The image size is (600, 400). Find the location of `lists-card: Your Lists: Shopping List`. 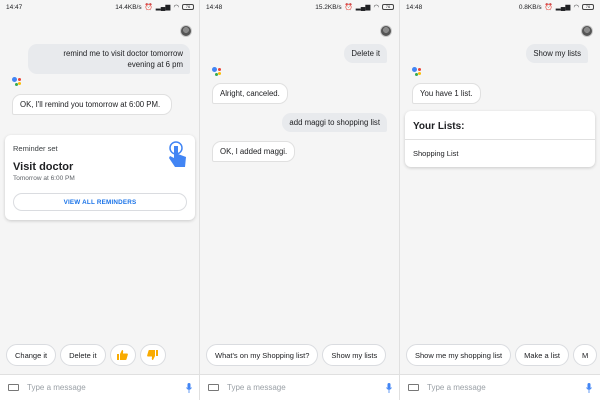

lists-card: Your Lists: Shopping List is located at coordinates (500, 139).